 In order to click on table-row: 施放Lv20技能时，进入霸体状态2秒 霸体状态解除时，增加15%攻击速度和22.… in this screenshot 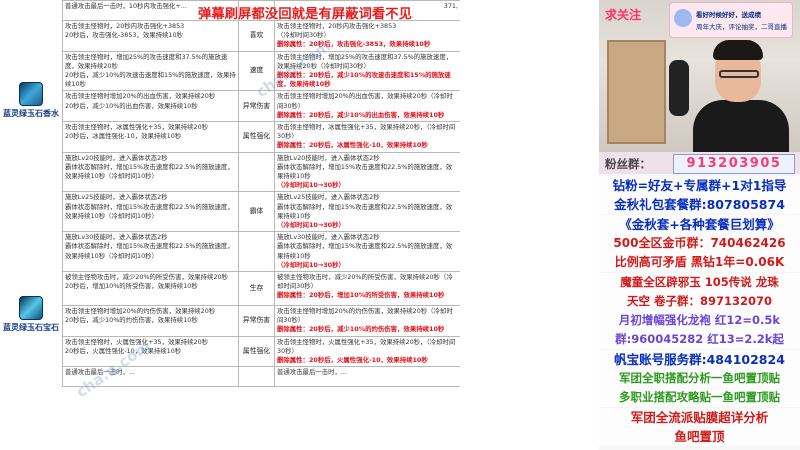, I will do `click(261, 172)`.